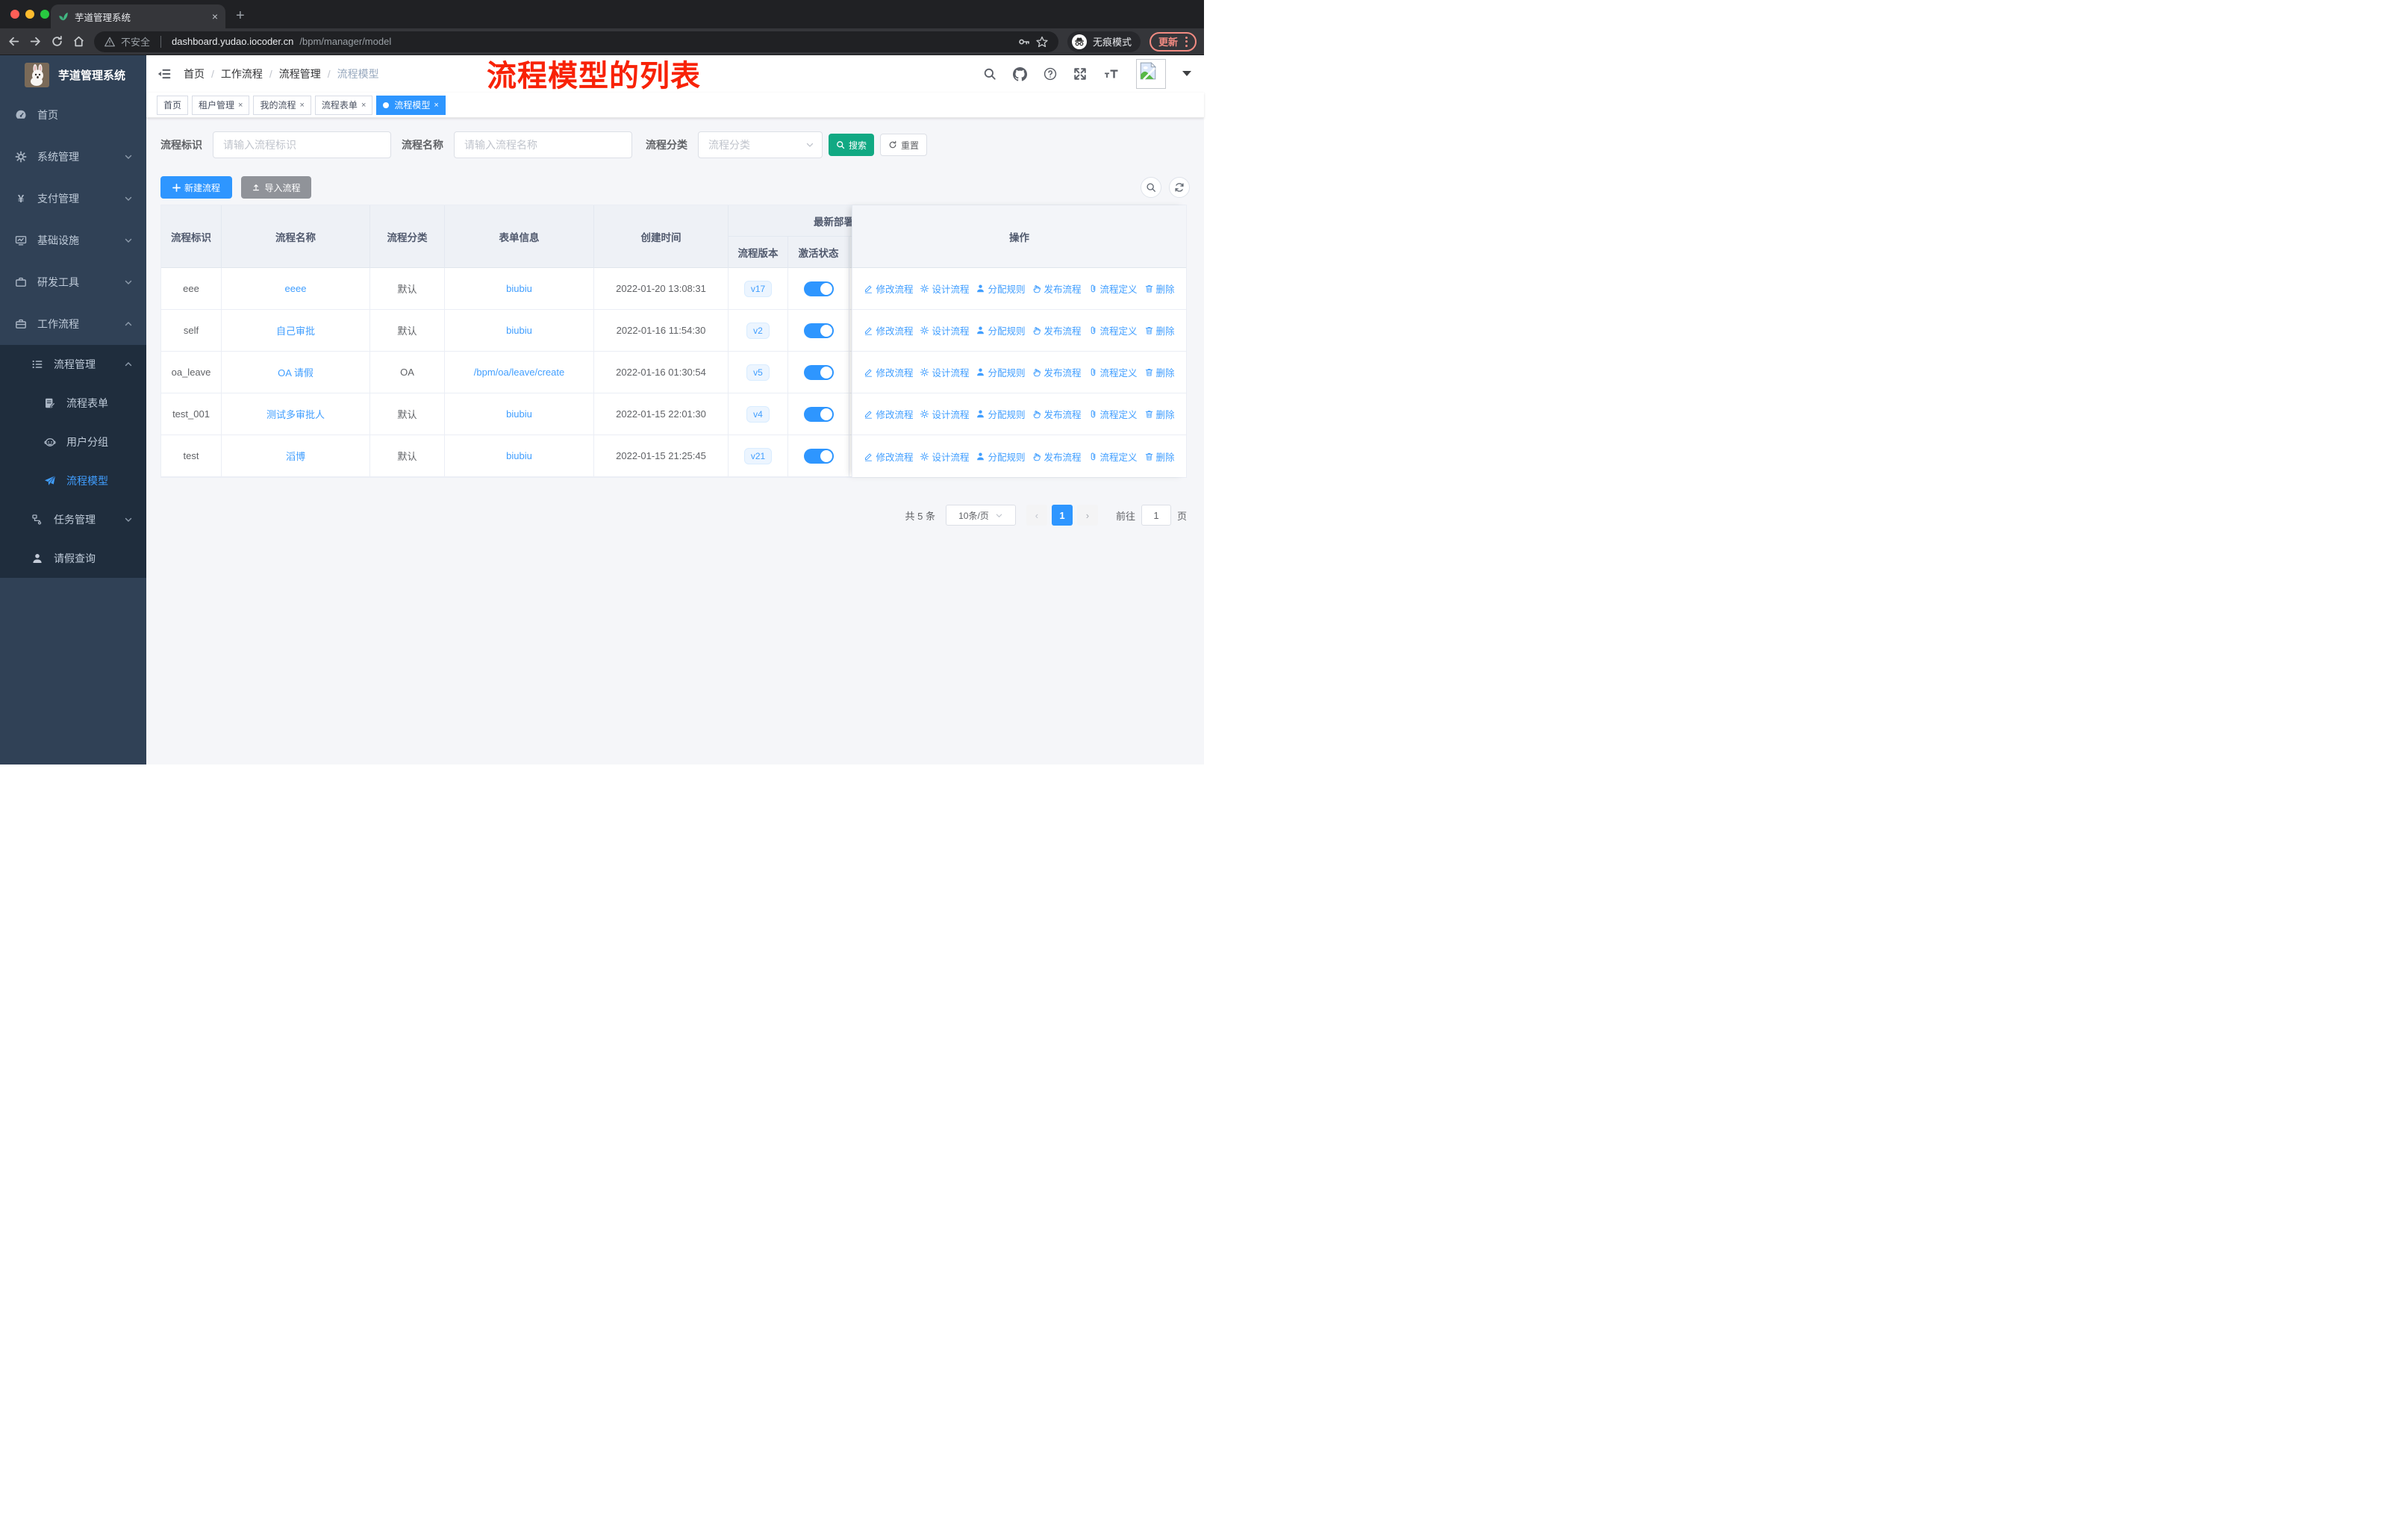 This screenshot has height=1529, width=2408. Describe the element at coordinates (13, 41) in the screenshot. I see `back-button` at that location.